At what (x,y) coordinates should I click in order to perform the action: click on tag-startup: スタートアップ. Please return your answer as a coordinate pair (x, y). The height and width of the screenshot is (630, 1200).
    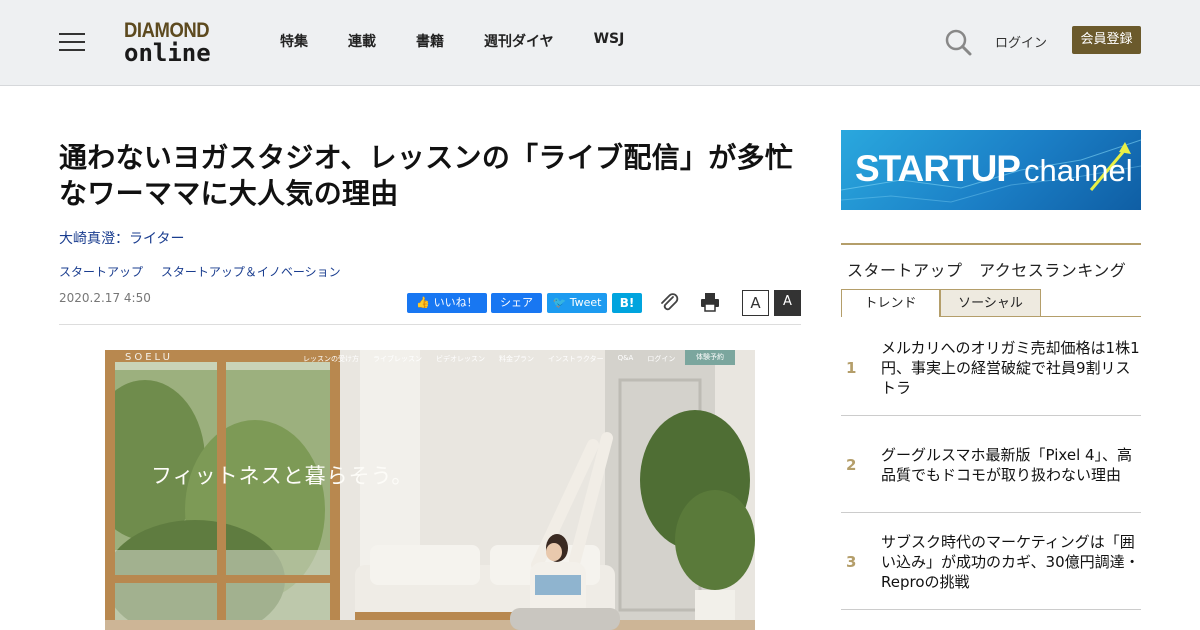
    Looking at the image, I should click on (101, 272).